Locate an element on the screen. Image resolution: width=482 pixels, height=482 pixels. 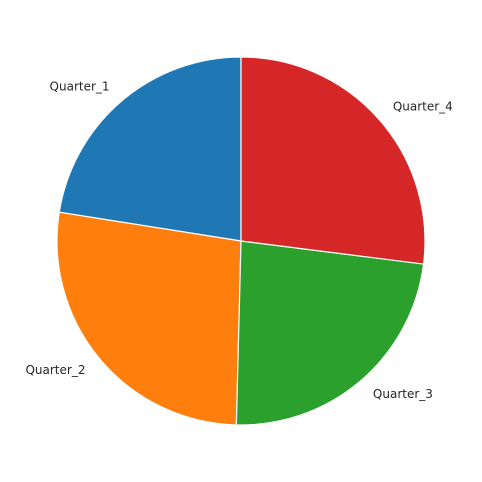
pie-label-quarter-1: Quarter_1 is located at coordinates (80, 87).